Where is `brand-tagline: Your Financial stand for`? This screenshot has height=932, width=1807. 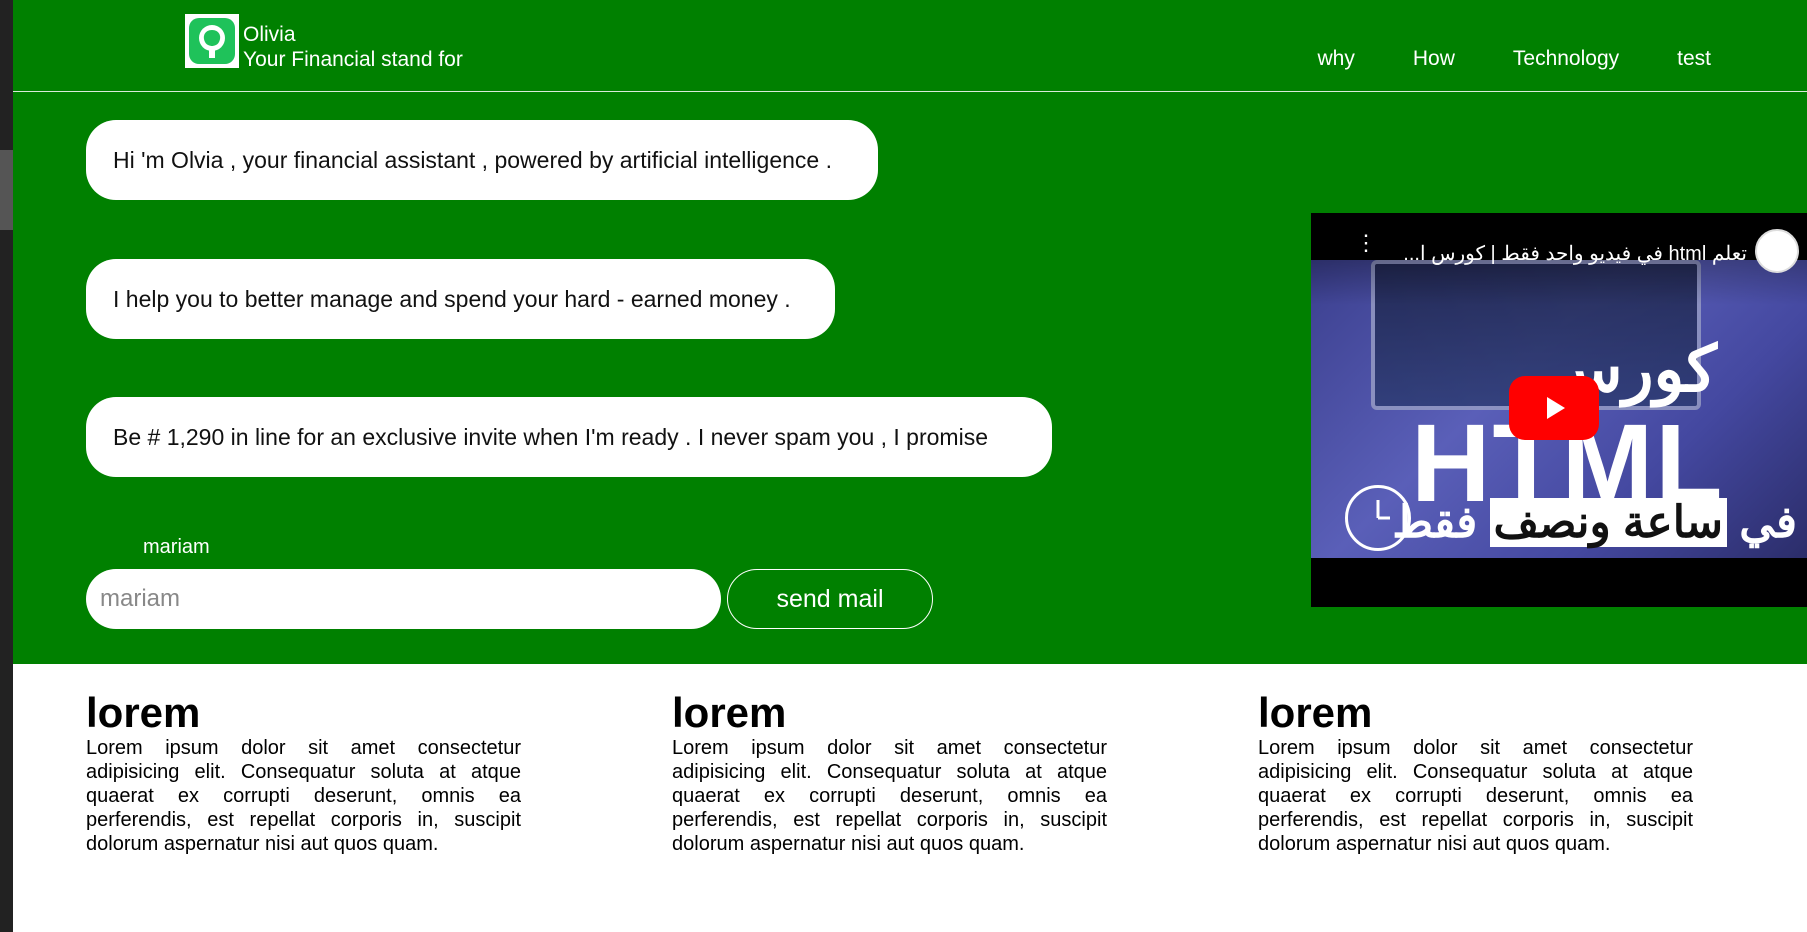
brand-tagline: Your Financial stand for is located at coordinates (353, 59).